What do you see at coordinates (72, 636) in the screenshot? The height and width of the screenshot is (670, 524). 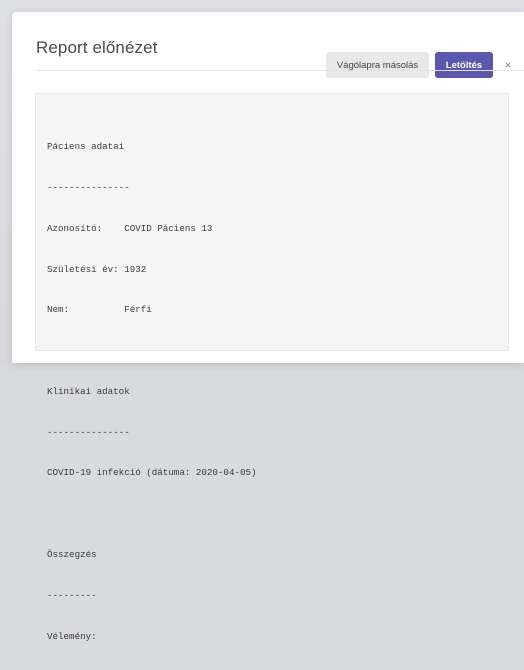 I see `report-line-opinion: Vélemény:` at bounding box center [72, 636].